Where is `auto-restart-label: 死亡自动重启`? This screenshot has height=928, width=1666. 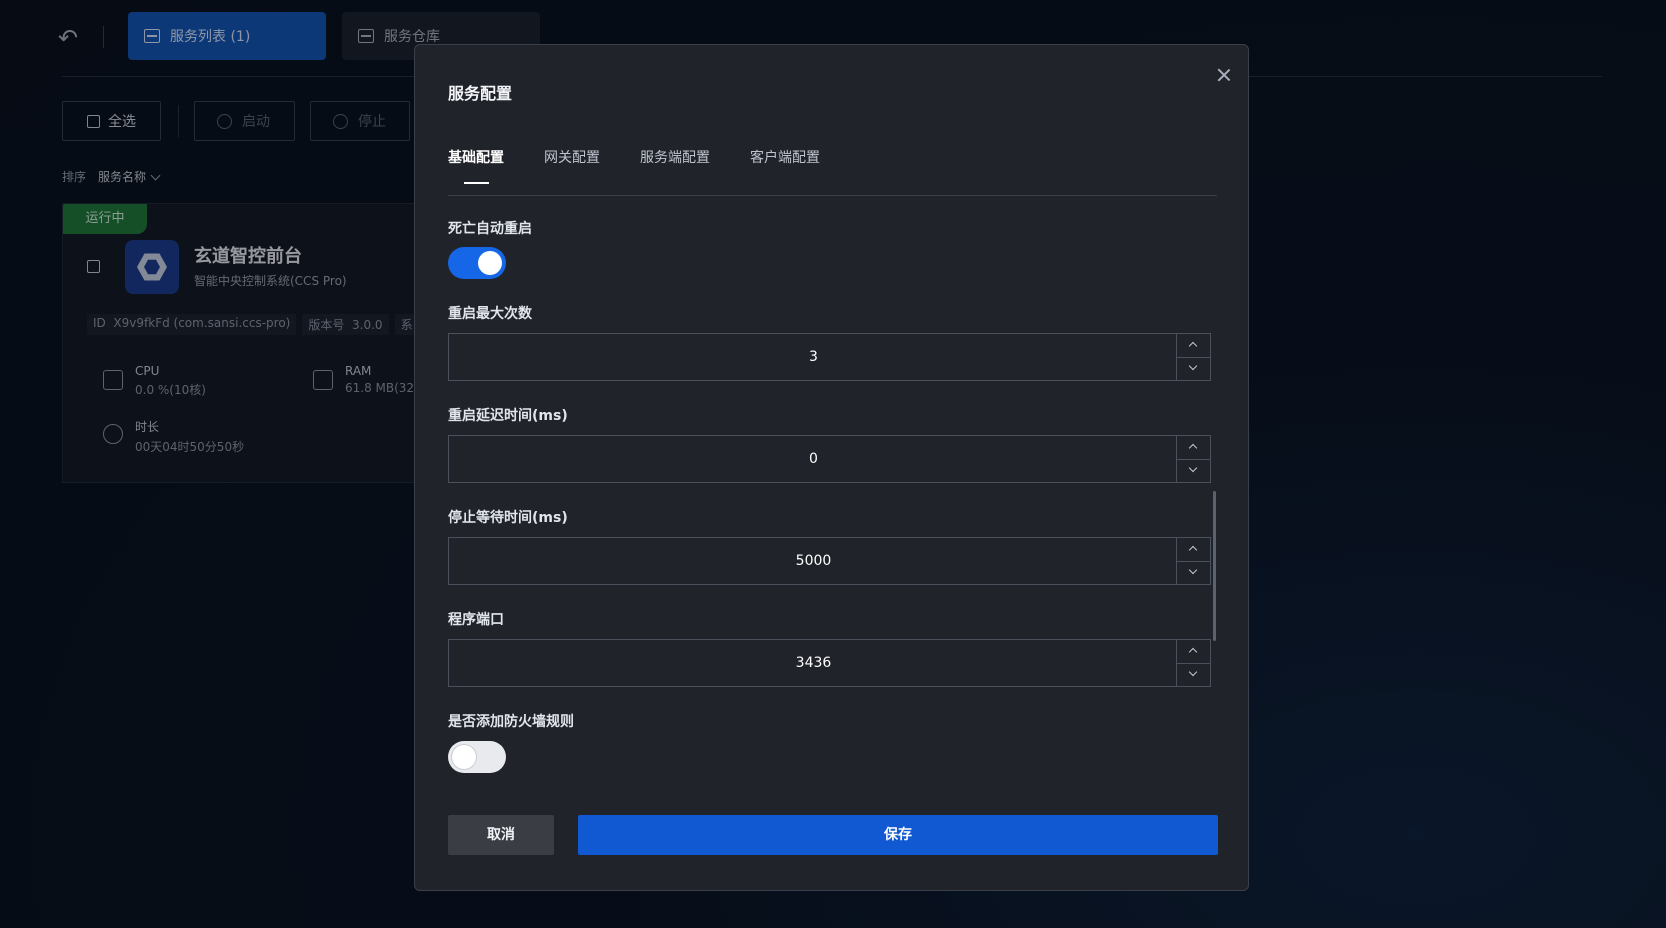
auto-restart-label: 死亡自动重启 is located at coordinates (490, 229).